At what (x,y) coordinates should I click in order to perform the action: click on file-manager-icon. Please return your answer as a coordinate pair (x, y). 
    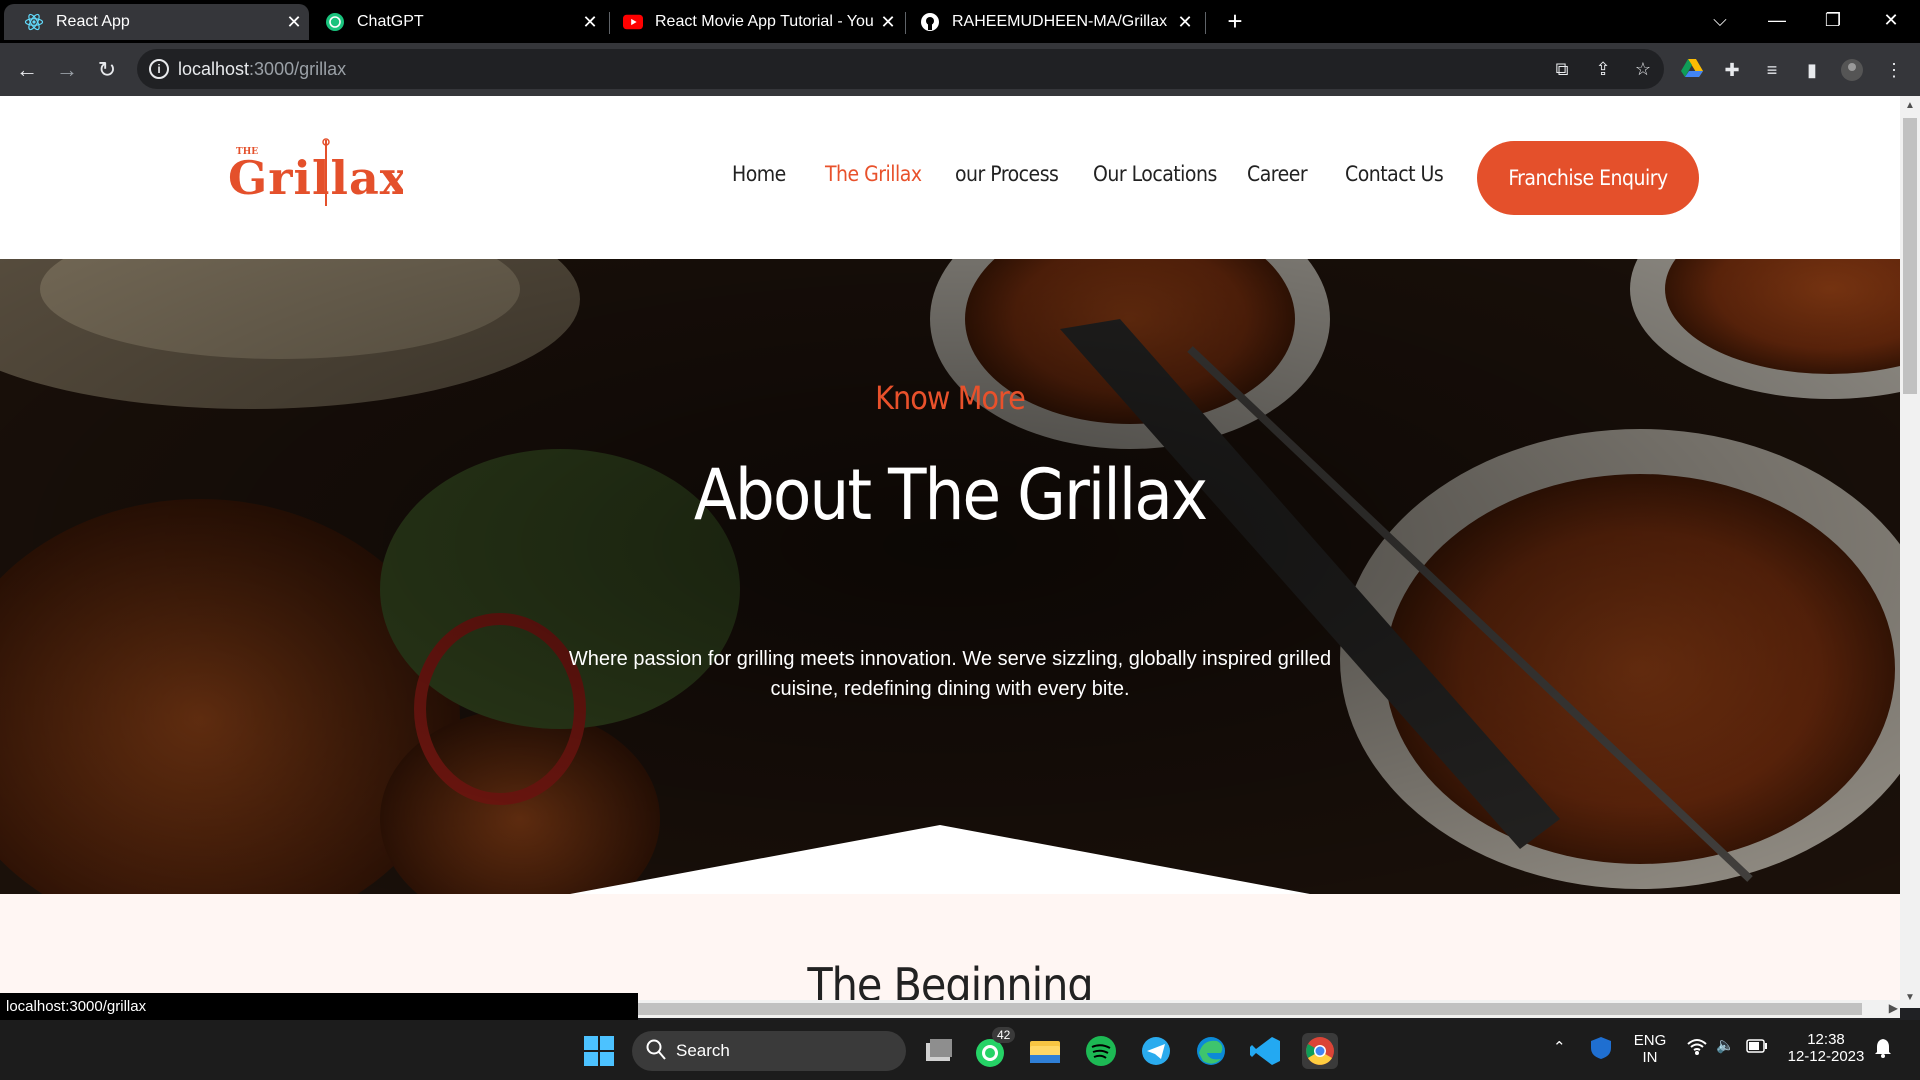
    Looking at the image, I should click on (938, 1051).